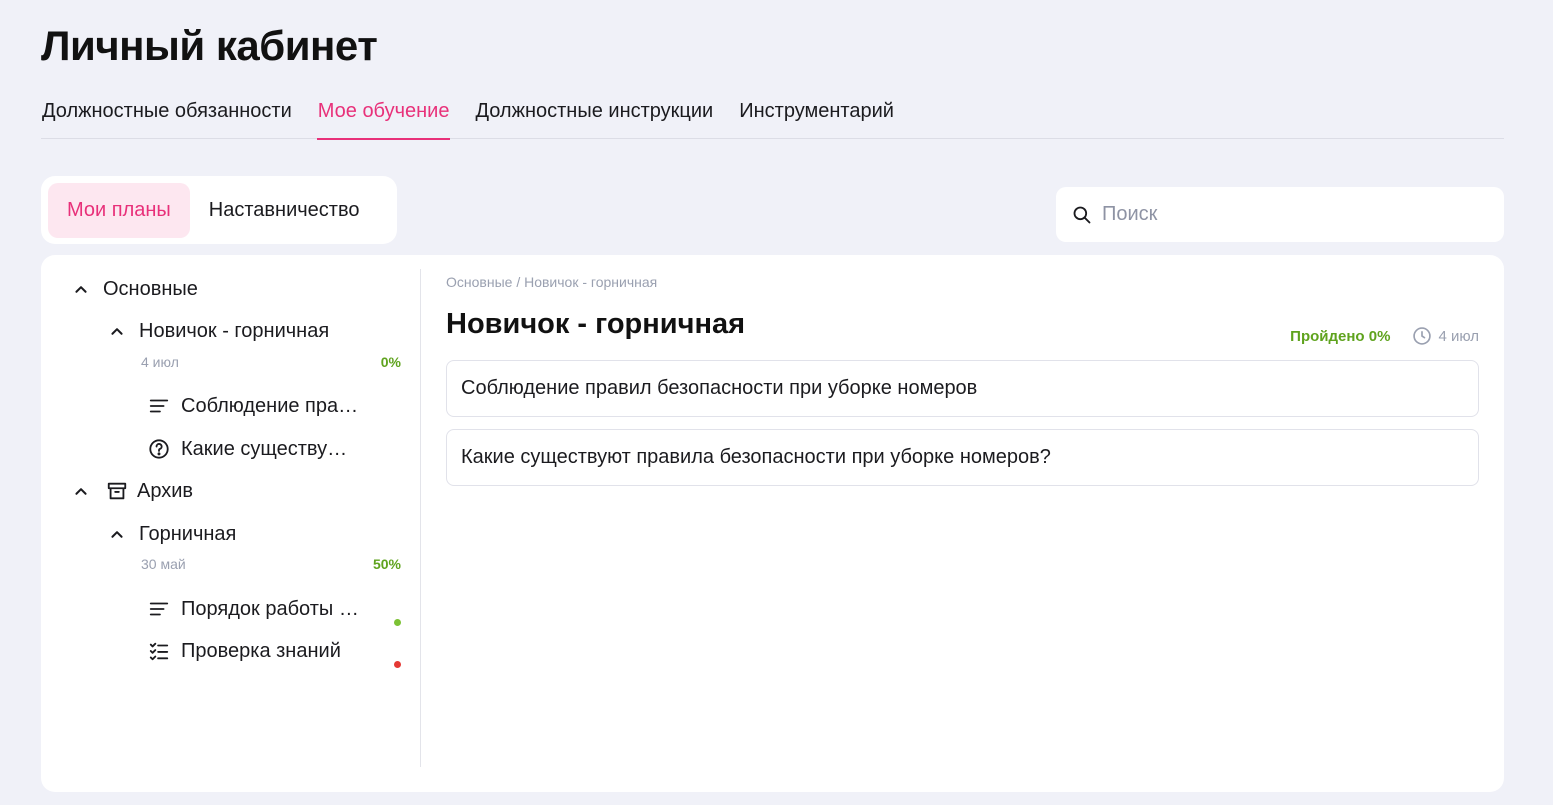 This screenshot has height=805, width=1553. I want to click on question-icon, so click(159, 449).